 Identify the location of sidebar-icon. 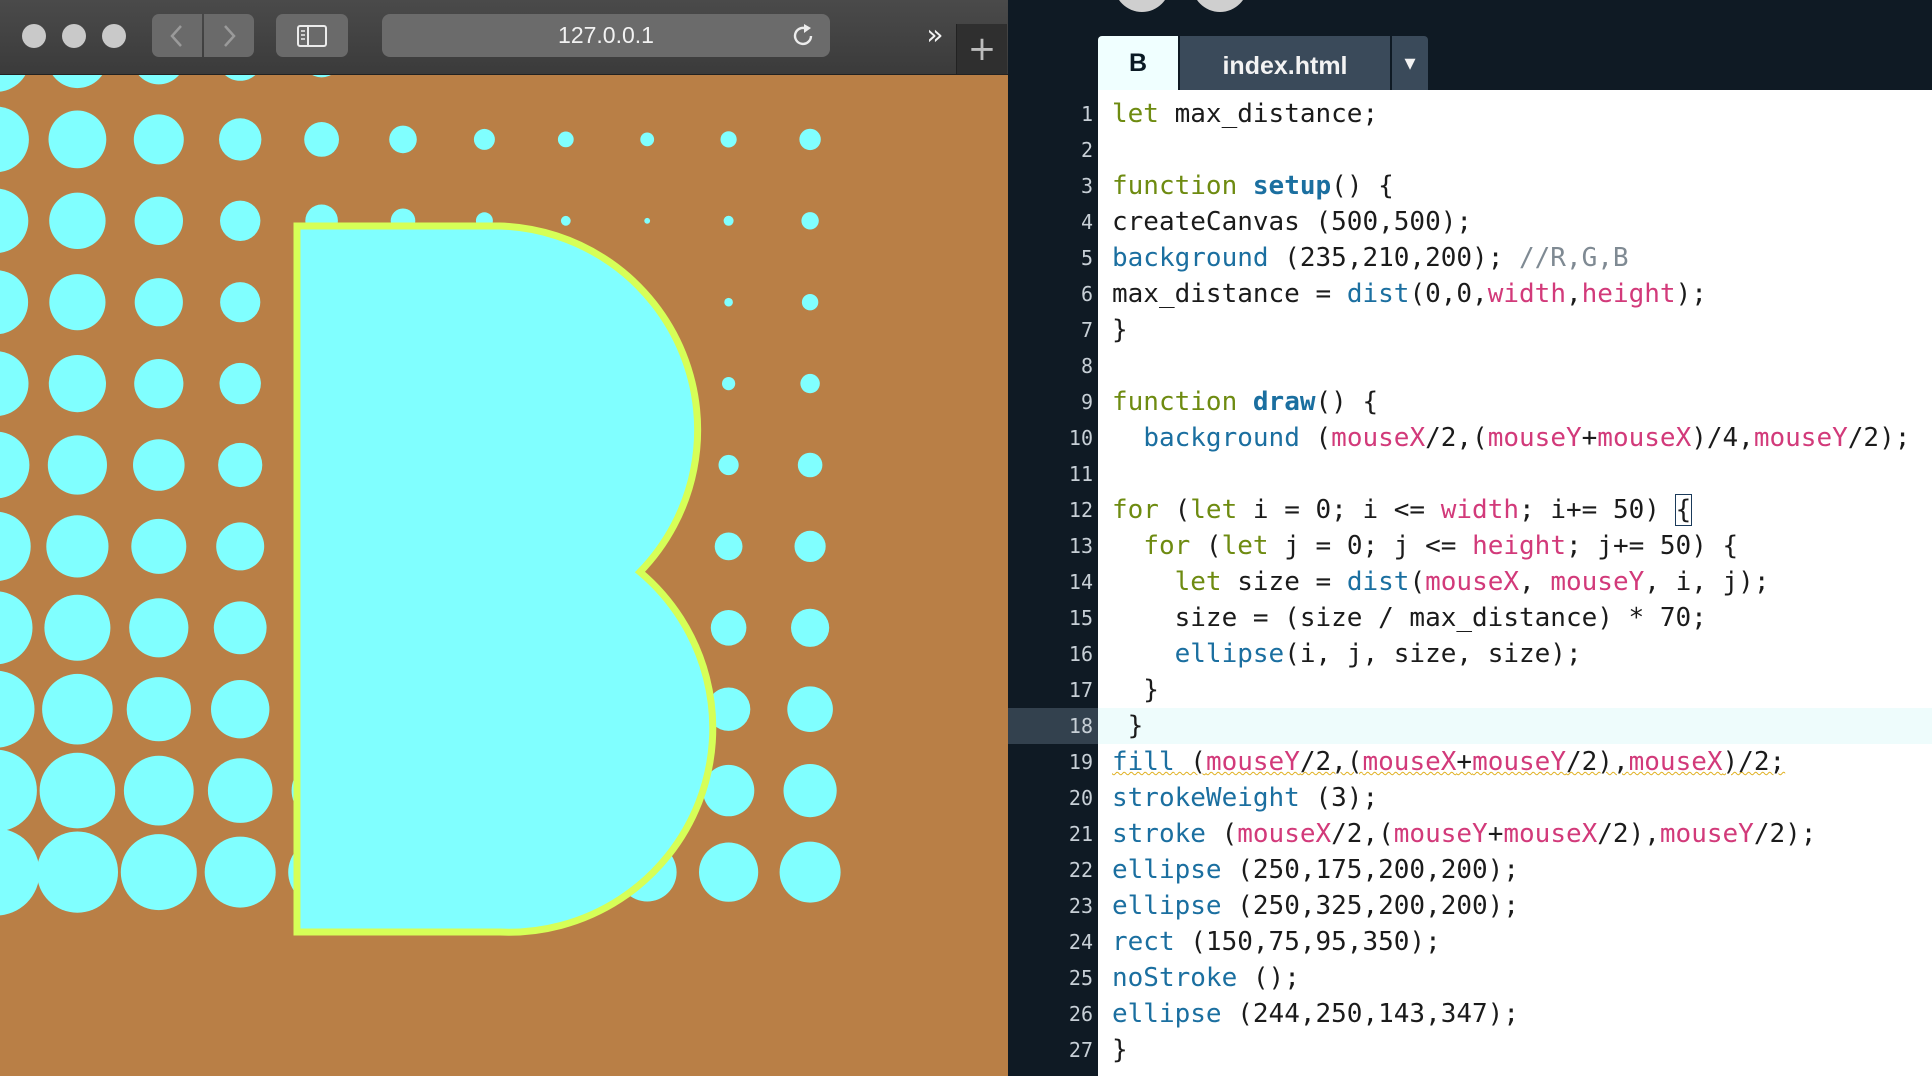
(312, 35).